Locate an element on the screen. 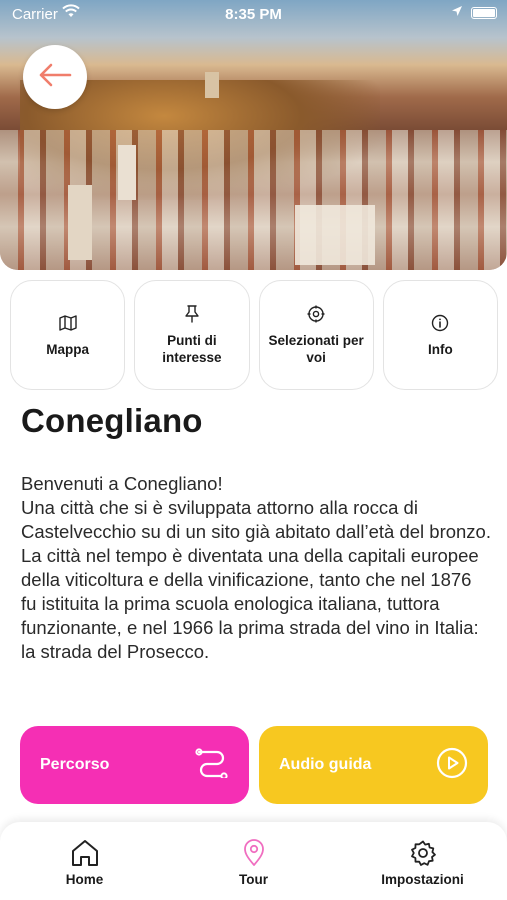  clock: 8:35 PM is located at coordinates (253, 14).